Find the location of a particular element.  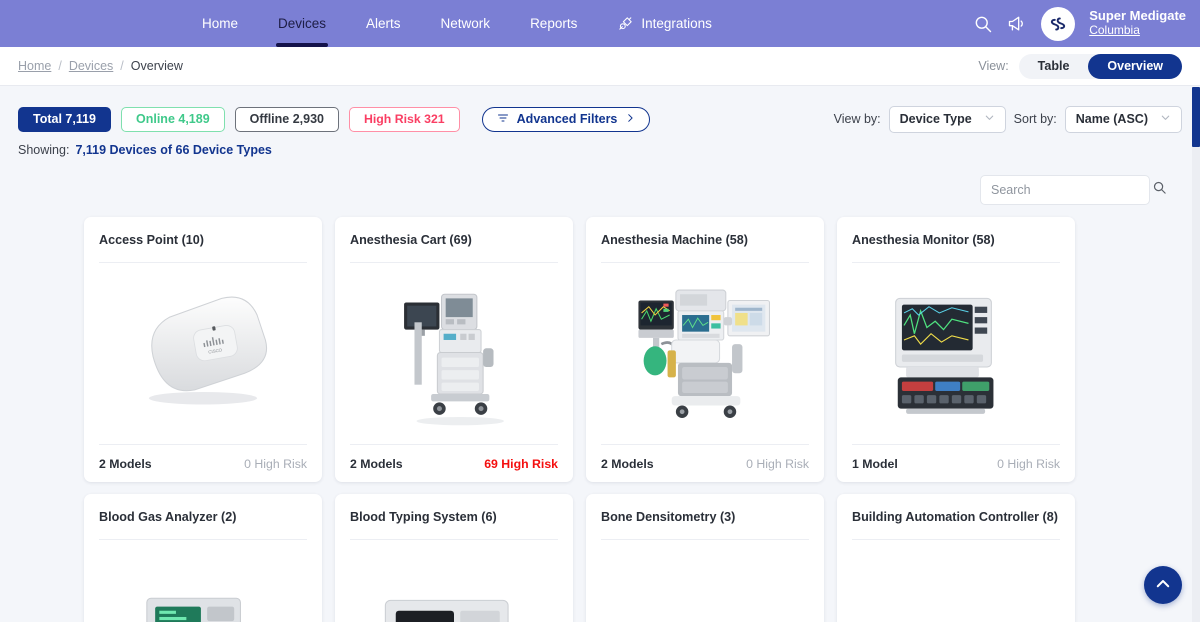

advanced-filters-button: Advanced Filters is located at coordinates (566, 119).